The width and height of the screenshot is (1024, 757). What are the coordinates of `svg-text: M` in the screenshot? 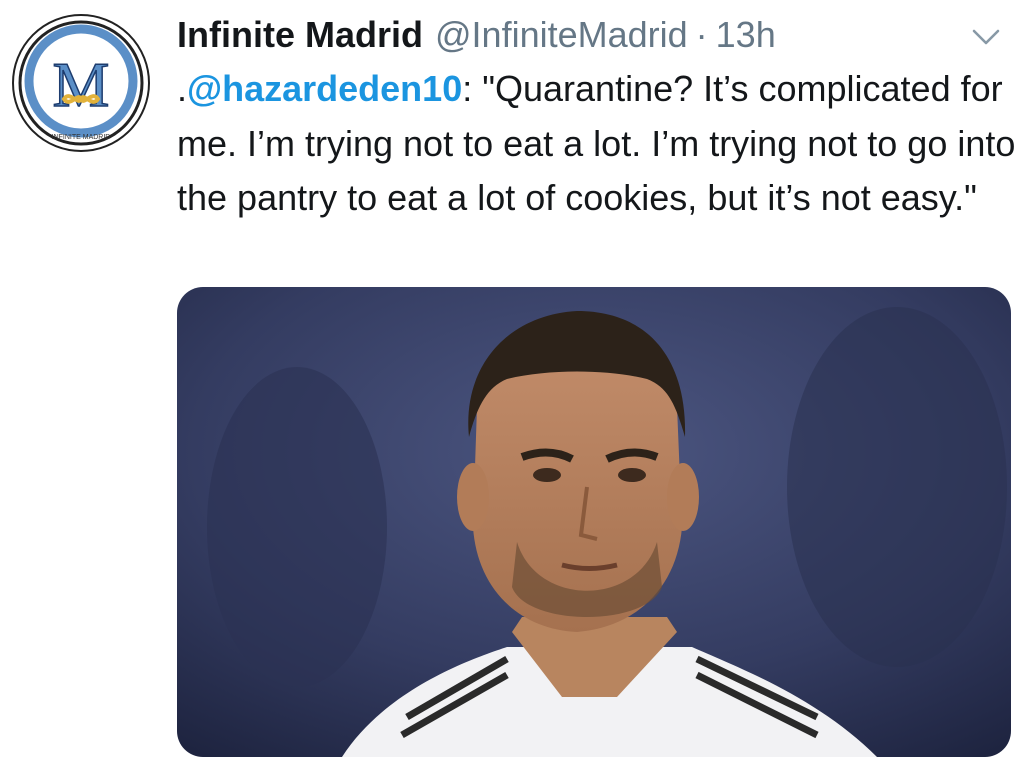 It's located at (81, 84).